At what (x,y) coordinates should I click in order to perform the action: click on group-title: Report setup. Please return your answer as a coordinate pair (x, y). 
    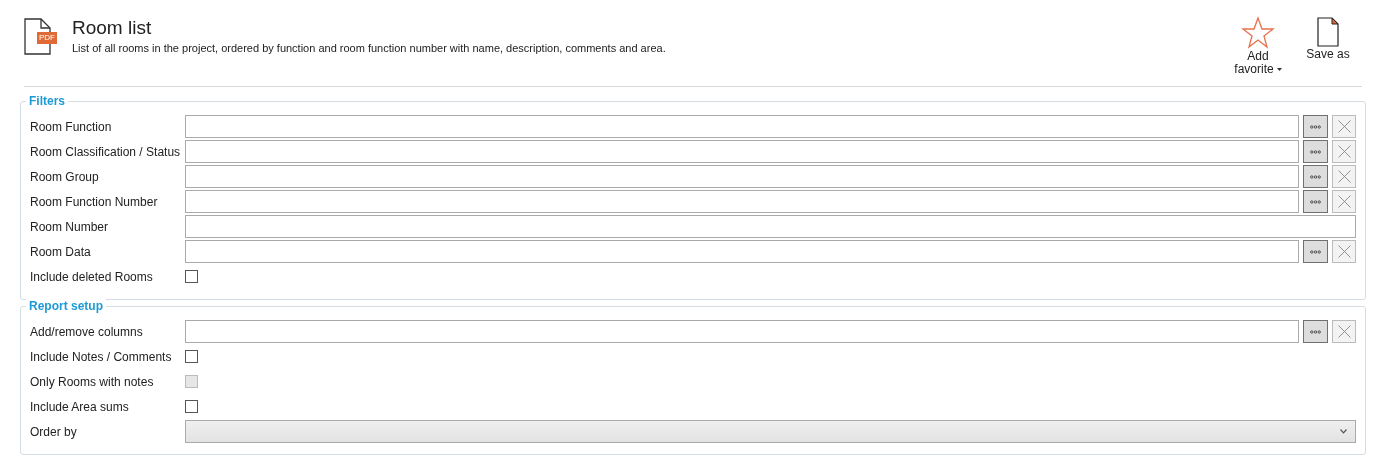
    Looking at the image, I should click on (66, 306).